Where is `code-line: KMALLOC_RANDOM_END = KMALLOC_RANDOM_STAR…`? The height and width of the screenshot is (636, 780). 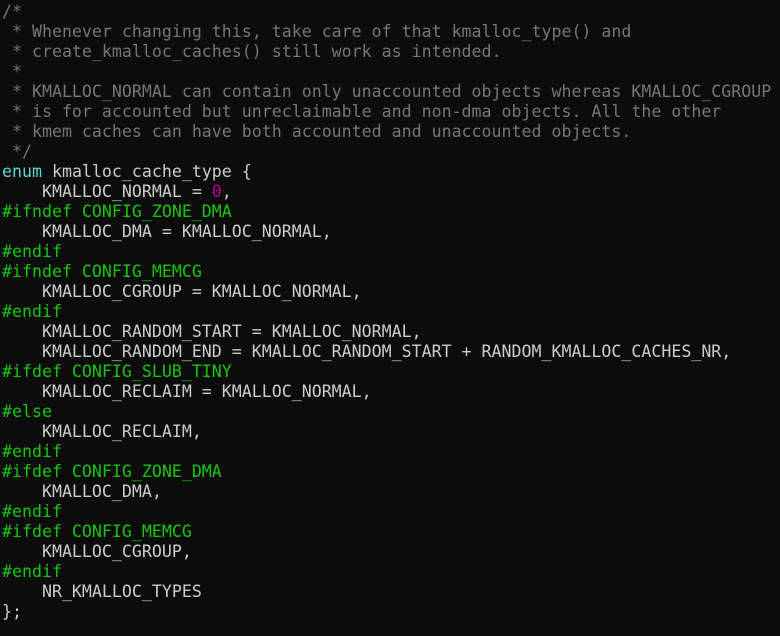 code-line: KMALLOC_RANDOM_END = KMALLOC_RANDOM_STAR… is located at coordinates (391, 352).